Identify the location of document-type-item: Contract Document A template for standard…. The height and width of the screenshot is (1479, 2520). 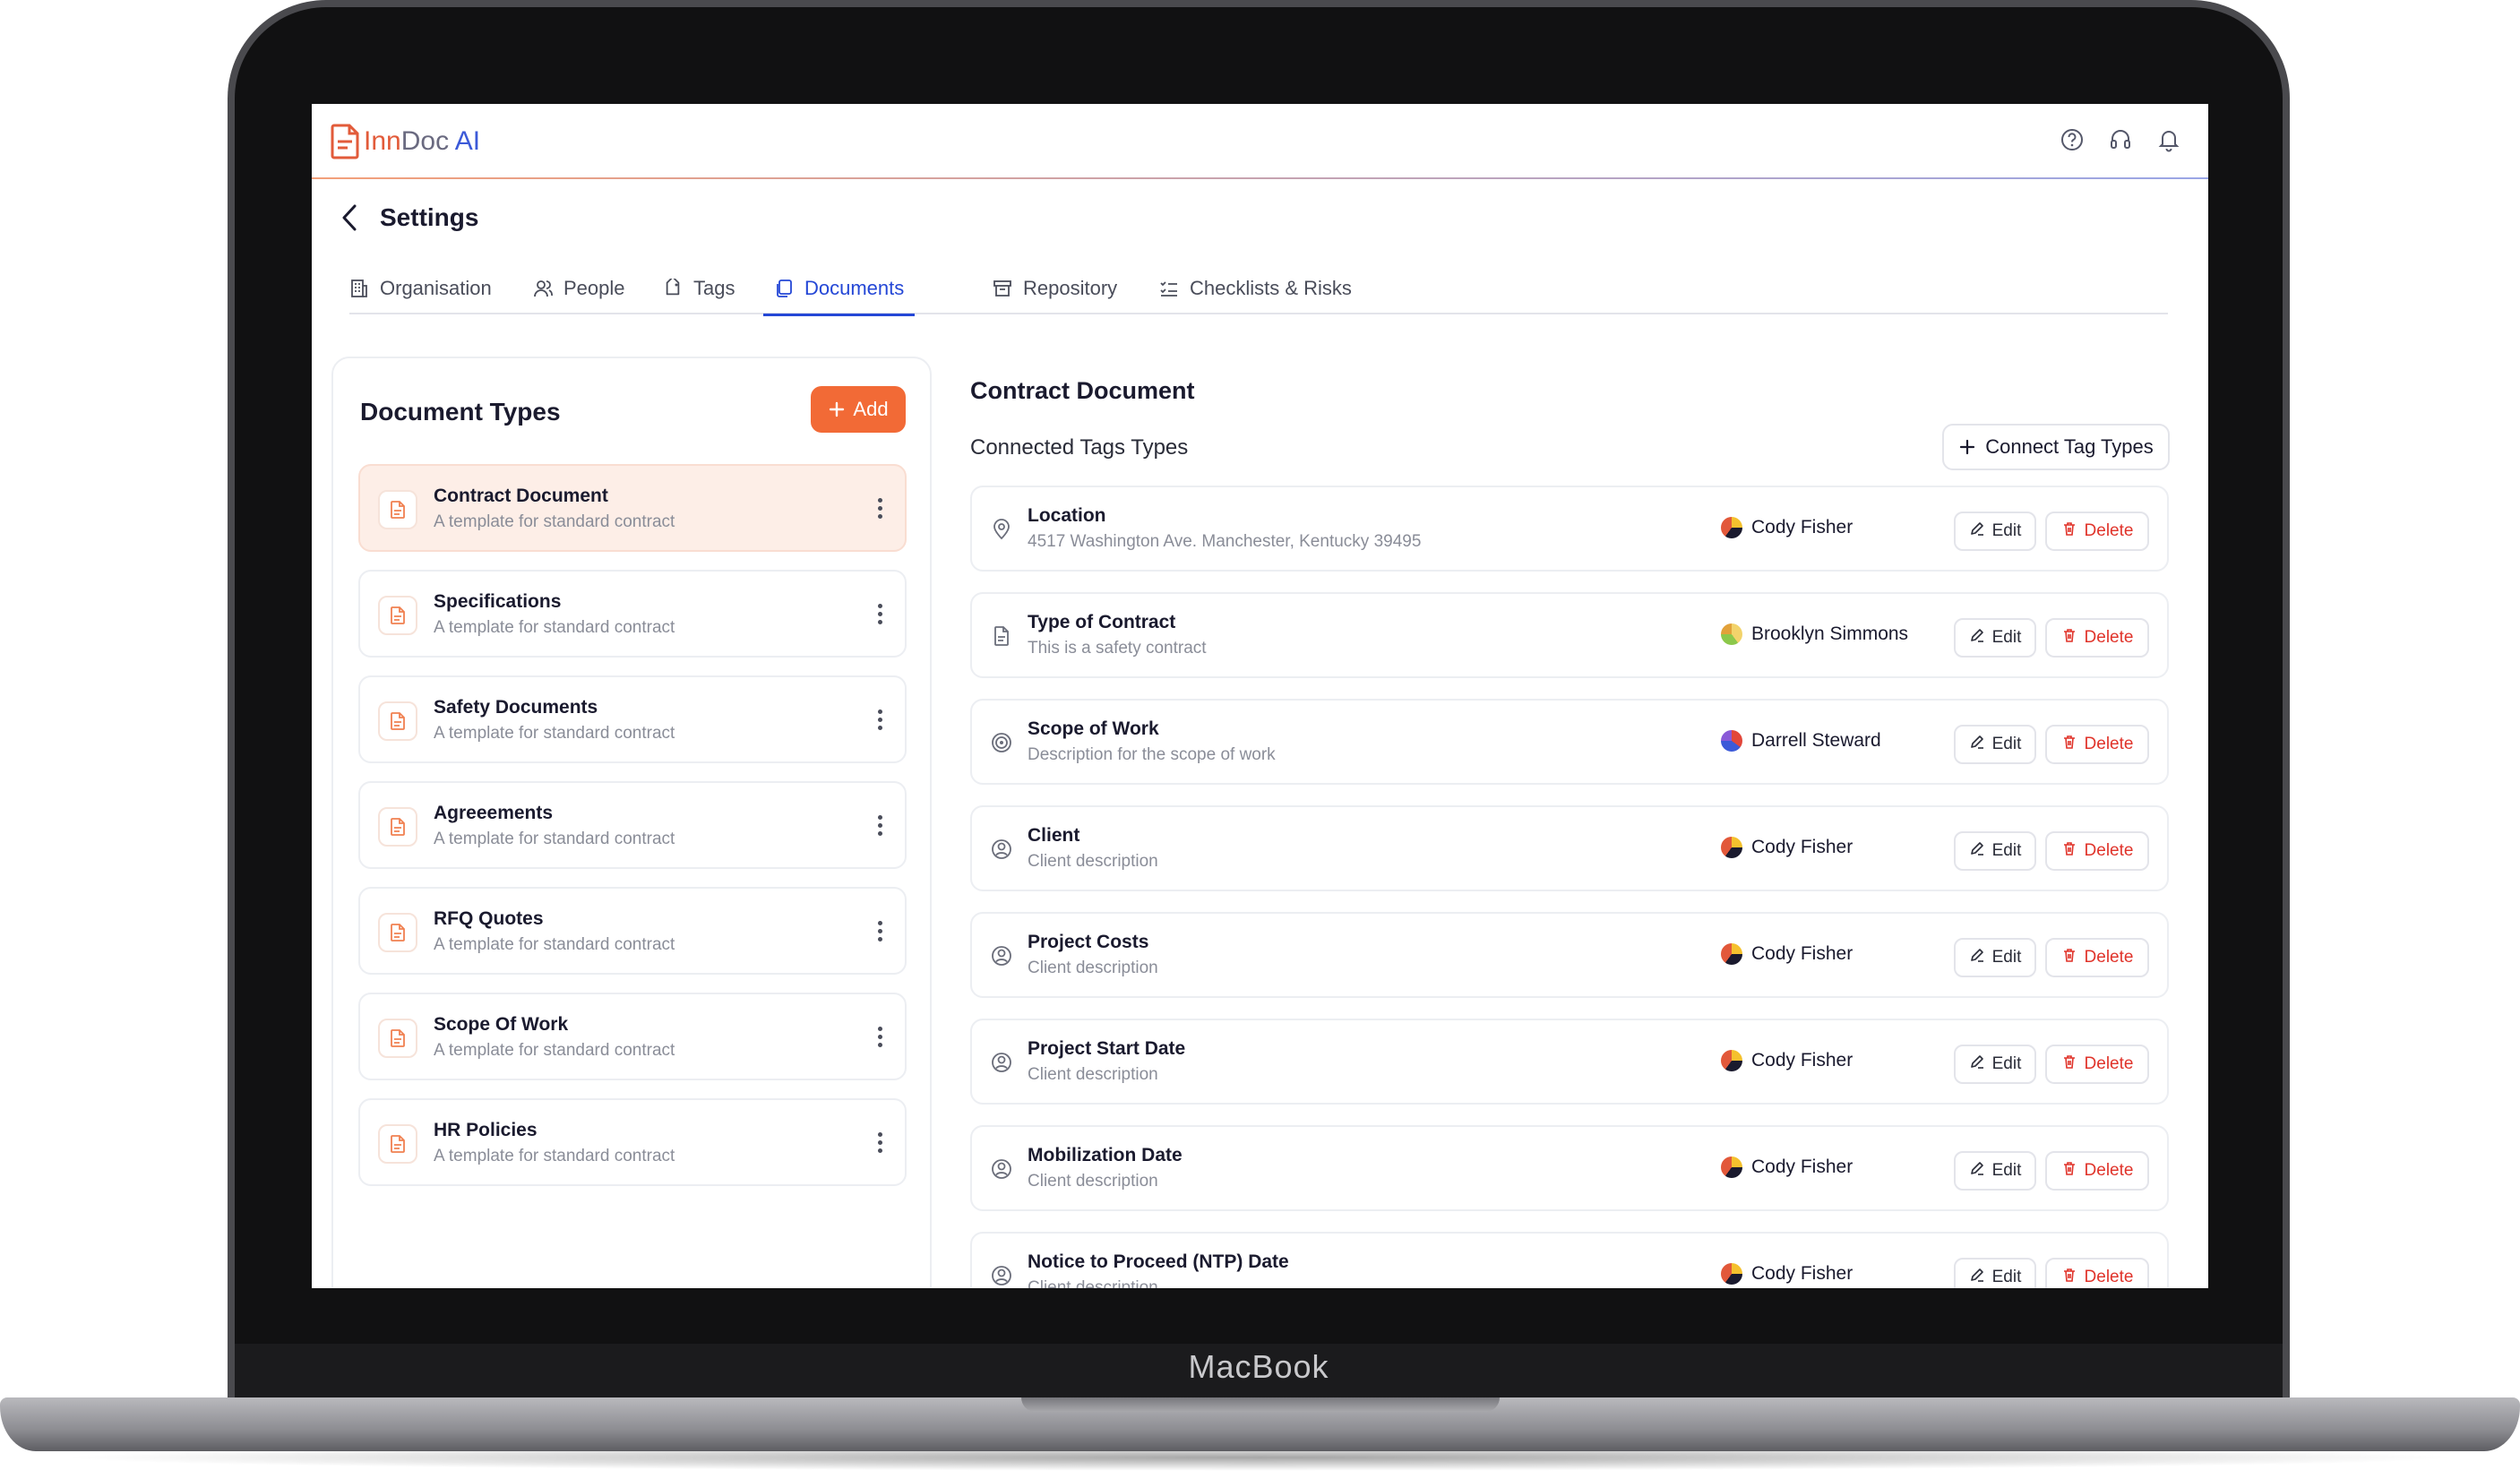
(632, 508).